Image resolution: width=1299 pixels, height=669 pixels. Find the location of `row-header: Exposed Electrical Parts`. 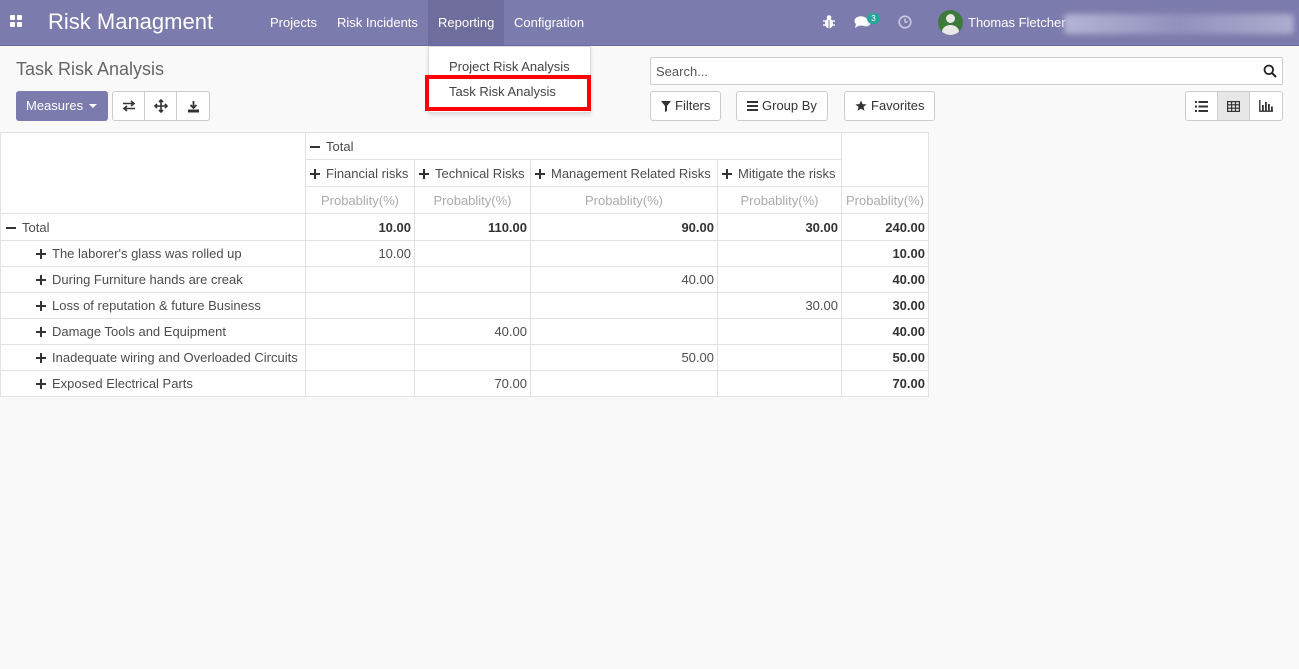

row-header: Exposed Electrical Parts is located at coordinates (153, 383).